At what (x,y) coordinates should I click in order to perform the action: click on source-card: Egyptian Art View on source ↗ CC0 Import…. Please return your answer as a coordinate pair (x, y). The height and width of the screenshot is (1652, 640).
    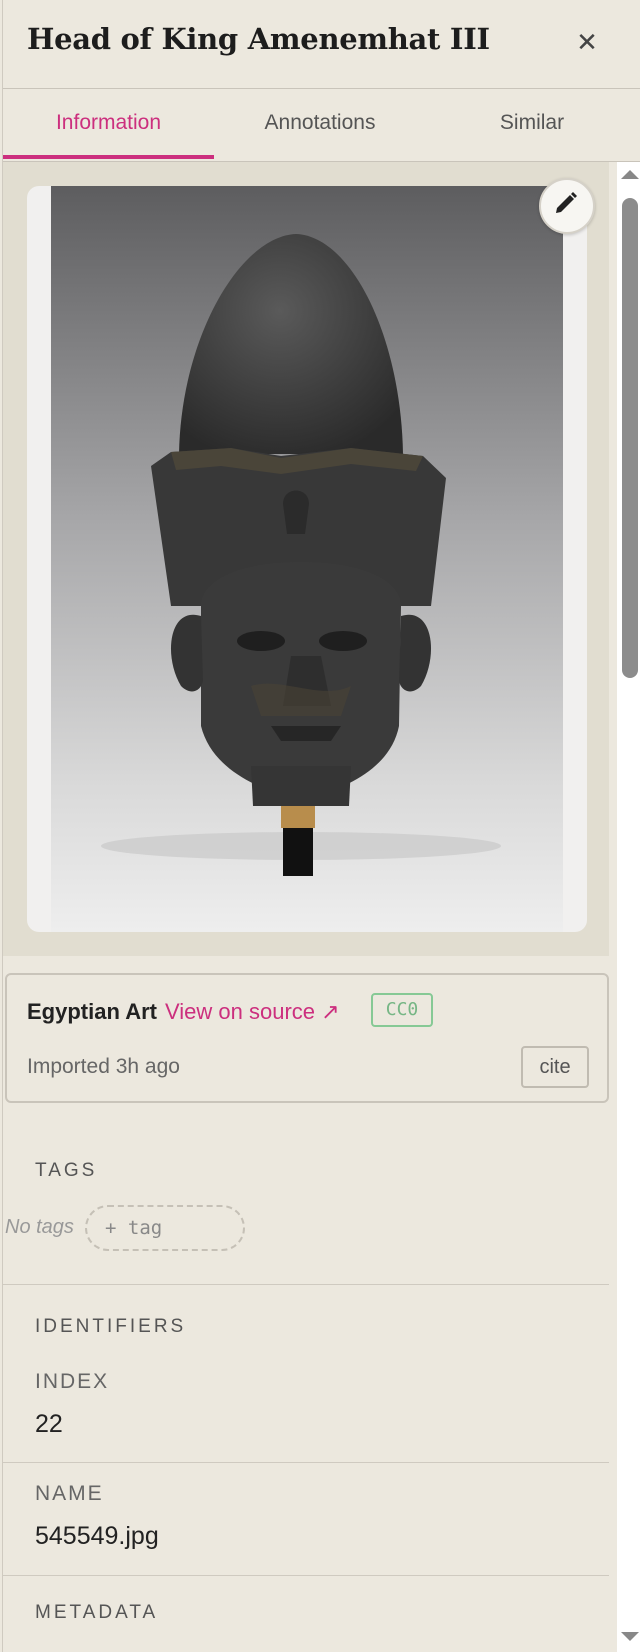
    Looking at the image, I should click on (307, 1038).